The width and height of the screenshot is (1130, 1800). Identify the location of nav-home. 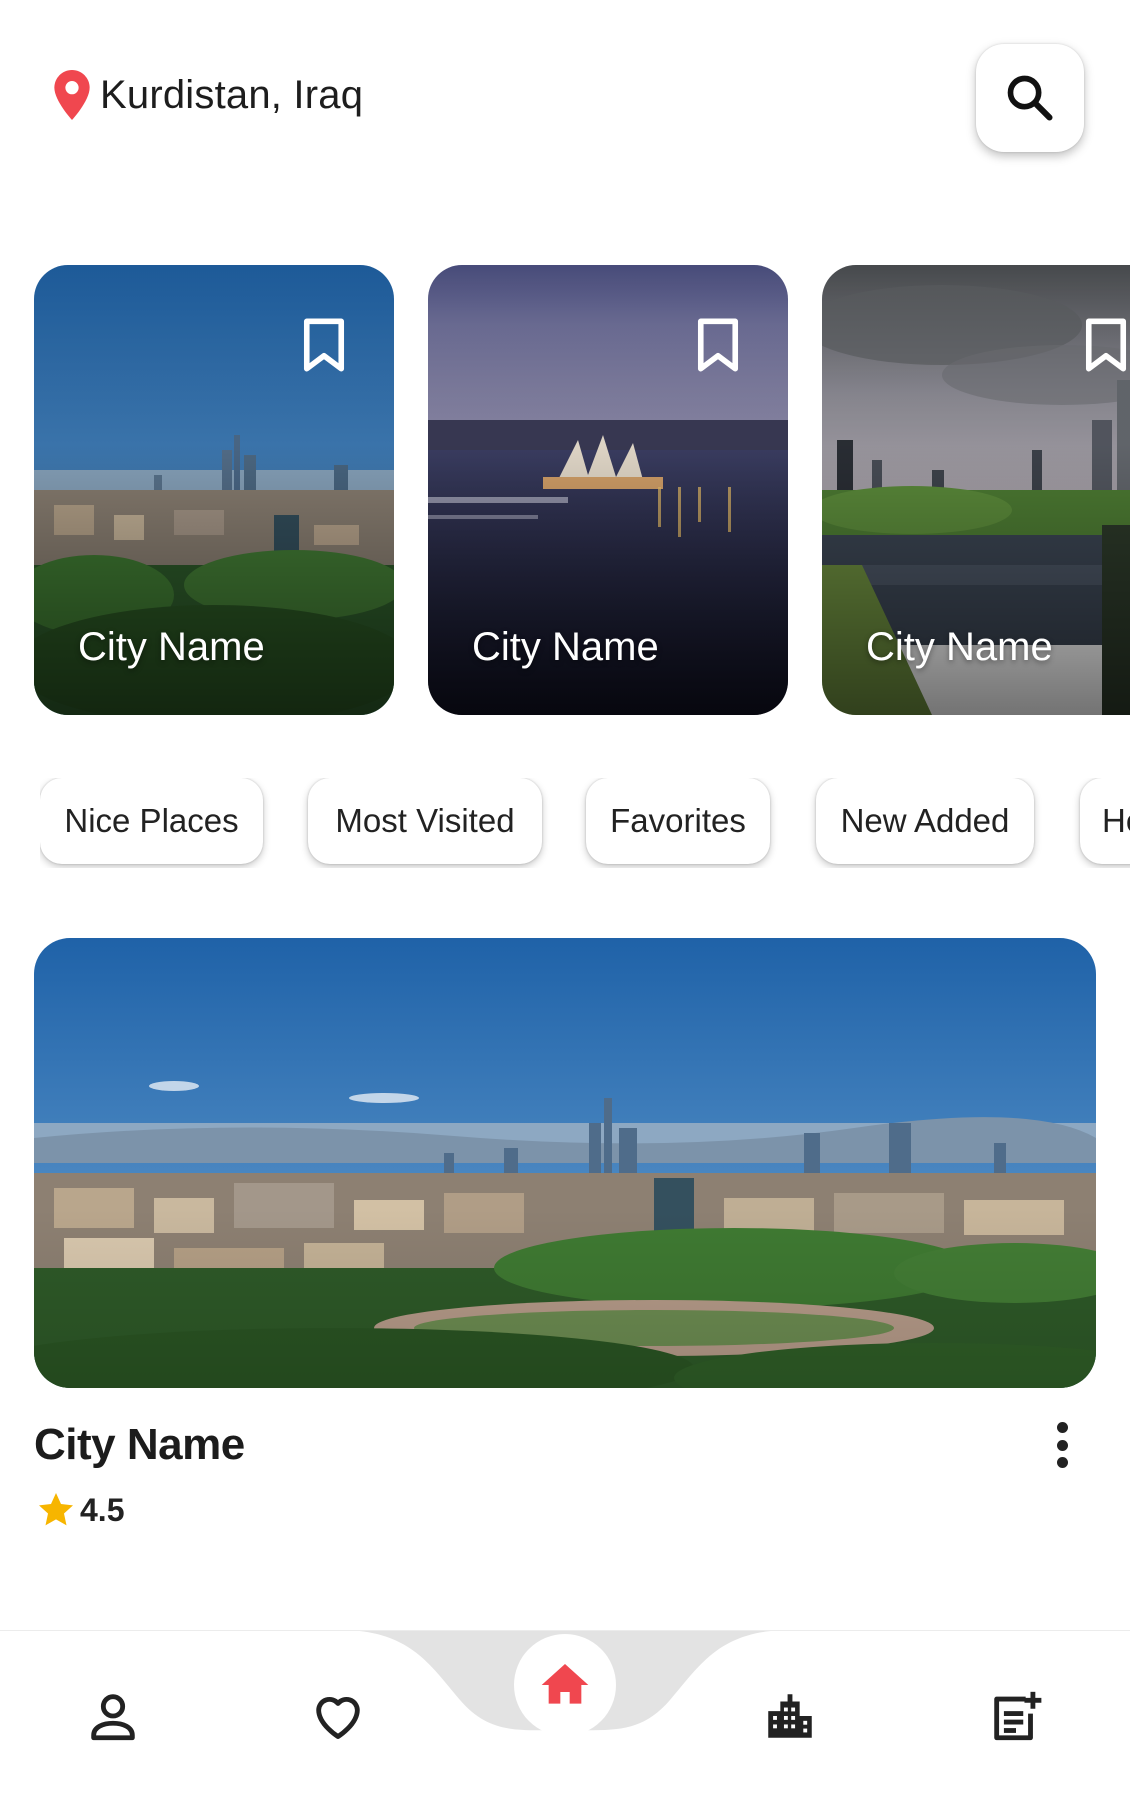
(565, 1685).